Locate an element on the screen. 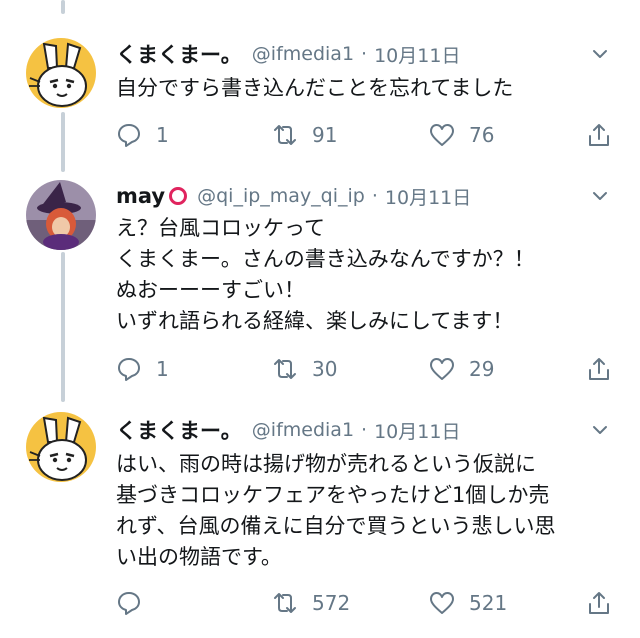 This screenshot has width=640, height=638. red-circle-icon is located at coordinates (178, 196).